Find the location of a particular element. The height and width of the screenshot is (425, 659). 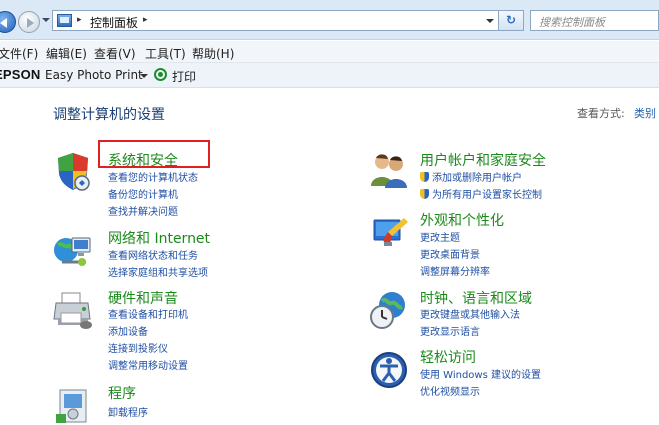

link-change-display-language: 更改显示语言 is located at coordinates (450, 330).